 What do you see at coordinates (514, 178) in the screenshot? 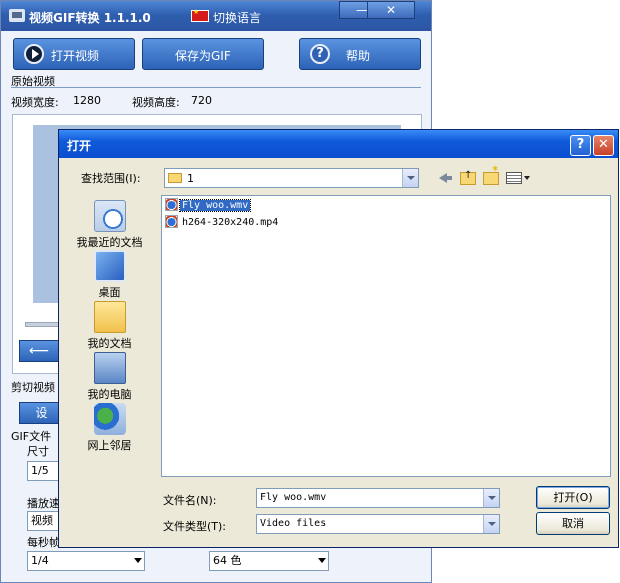
I see `view-menu-icon` at bounding box center [514, 178].